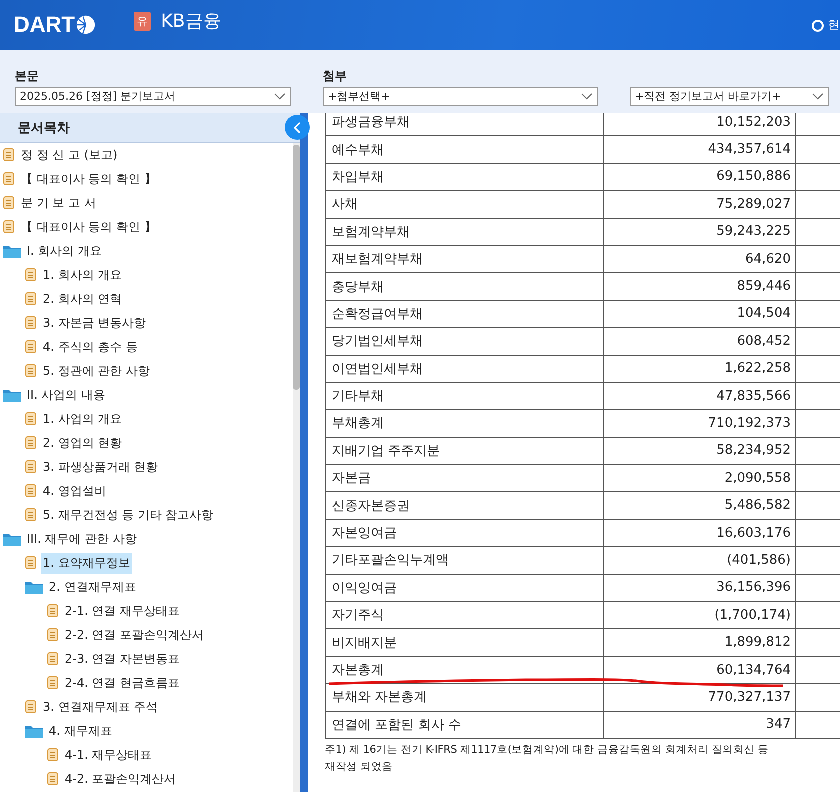  Describe the element at coordinates (465, 478) in the screenshot. I see `table-cell: 자본금` at that location.